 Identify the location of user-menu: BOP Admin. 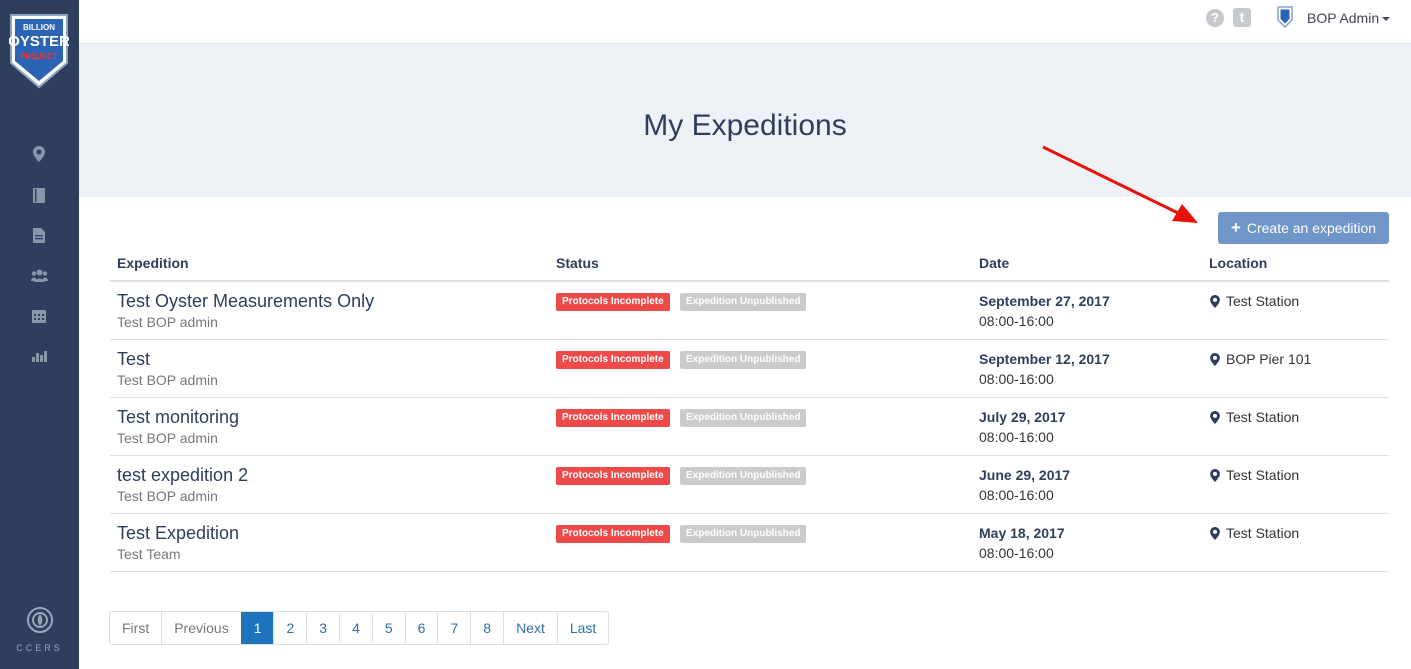
(1349, 18).